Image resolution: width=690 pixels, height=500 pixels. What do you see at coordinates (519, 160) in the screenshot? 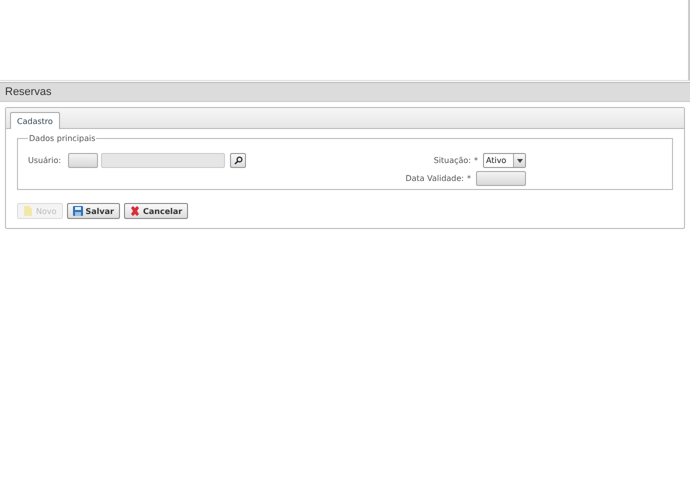
I see `caret-icon` at bounding box center [519, 160].